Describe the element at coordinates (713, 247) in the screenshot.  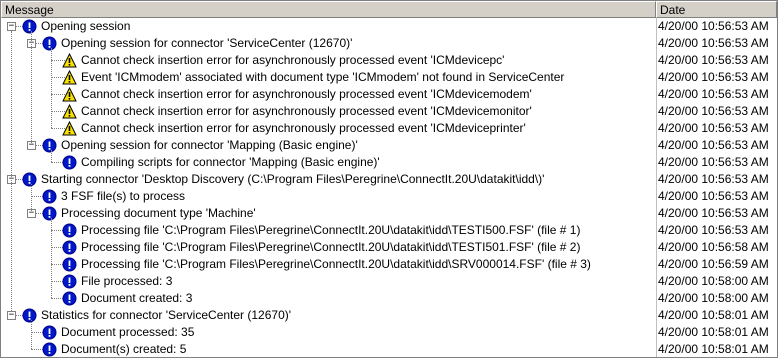
I see `date-cell: 4/20/00 10:56:58 AM` at that location.